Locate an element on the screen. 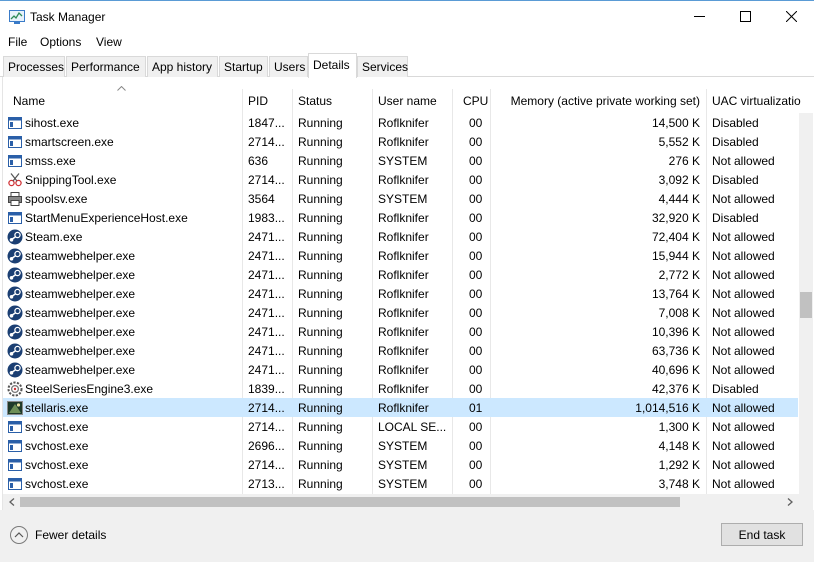 This screenshot has width=814, height=562. cell-memory: 1,292 K is located at coordinates (679, 465).